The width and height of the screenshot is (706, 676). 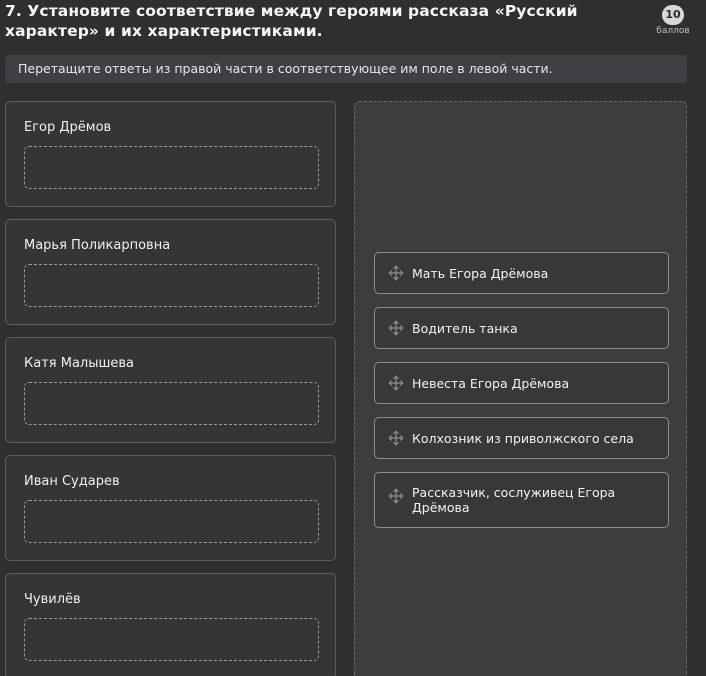 I want to click on character-card-dremov: Егор Дрёмов, so click(x=170, y=154).